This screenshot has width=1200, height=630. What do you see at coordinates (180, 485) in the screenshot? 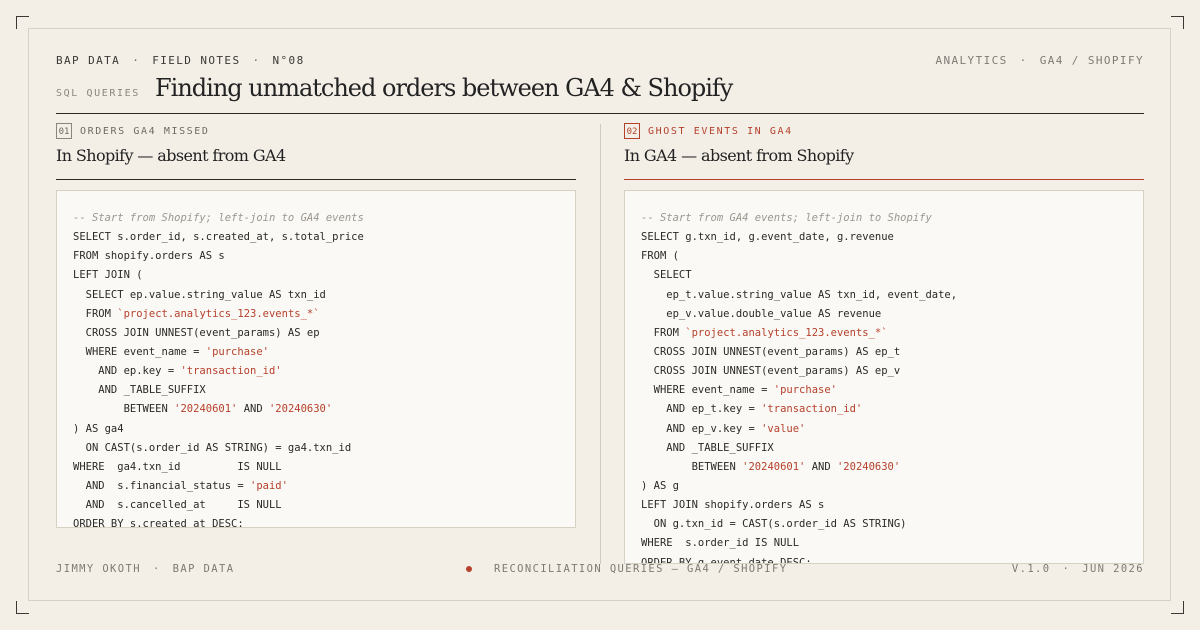
I see `code-line: AND s.financial_status = 'paid'` at bounding box center [180, 485].